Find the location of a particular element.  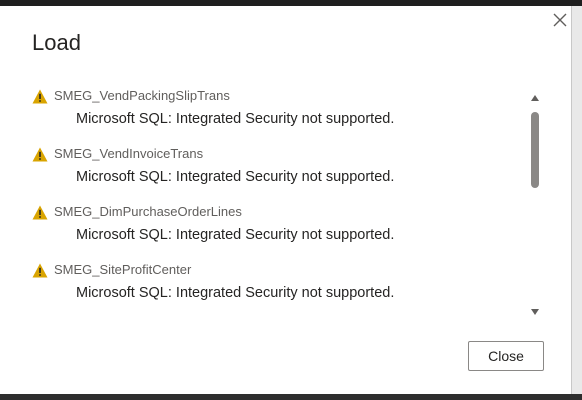

close-button: Close is located at coordinates (506, 356).